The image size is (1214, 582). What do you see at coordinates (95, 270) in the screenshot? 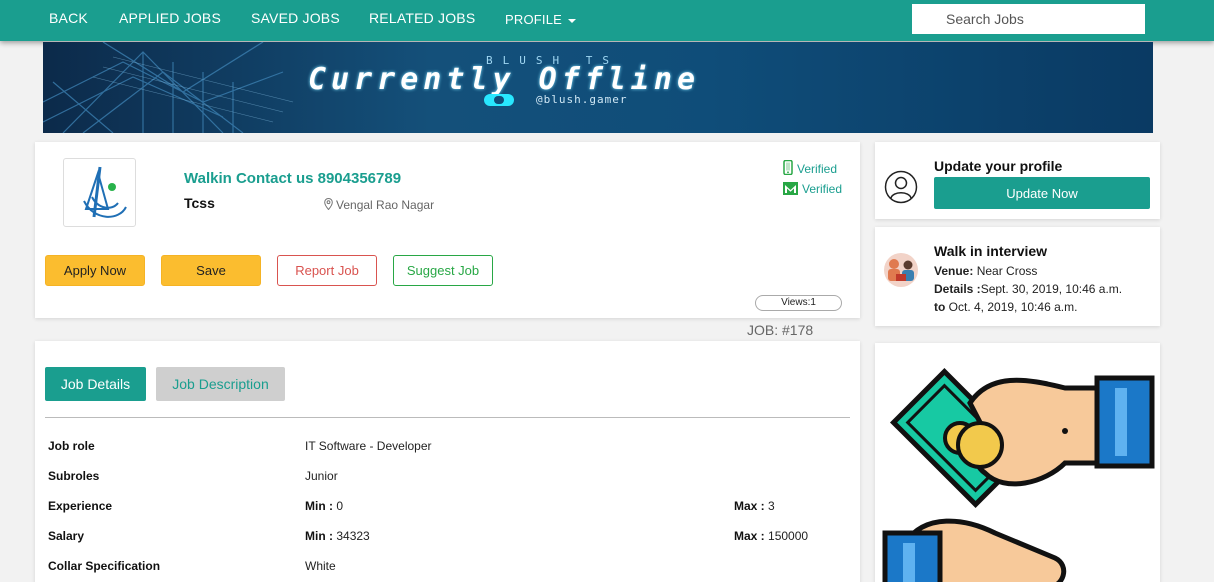
I see `apply-now-button: Apply Now` at bounding box center [95, 270].